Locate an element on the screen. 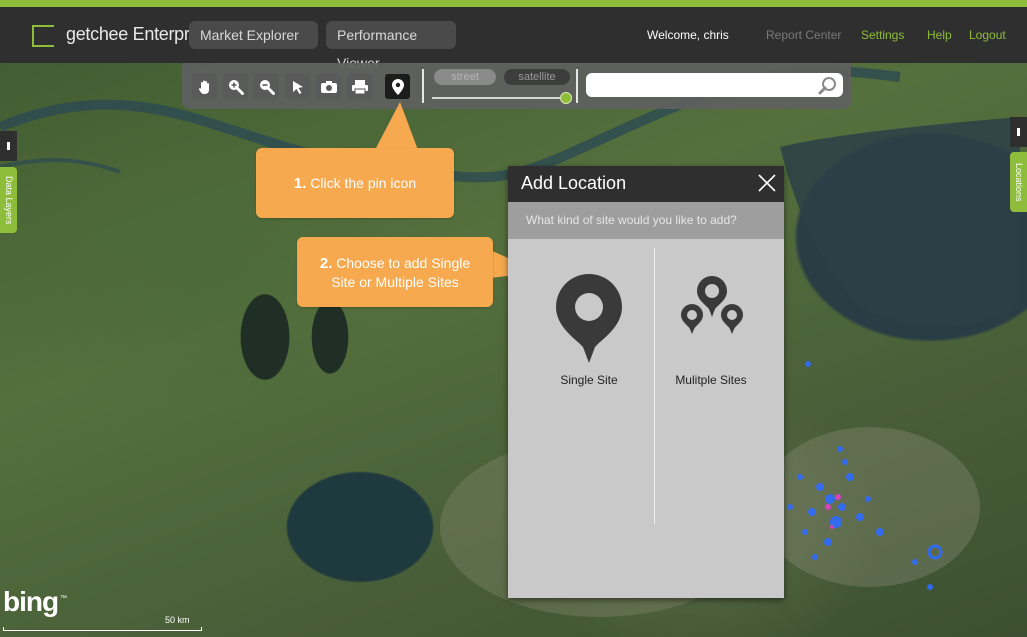 This screenshot has height=637, width=1027. welcome-text: Welcome, chris is located at coordinates (688, 35).